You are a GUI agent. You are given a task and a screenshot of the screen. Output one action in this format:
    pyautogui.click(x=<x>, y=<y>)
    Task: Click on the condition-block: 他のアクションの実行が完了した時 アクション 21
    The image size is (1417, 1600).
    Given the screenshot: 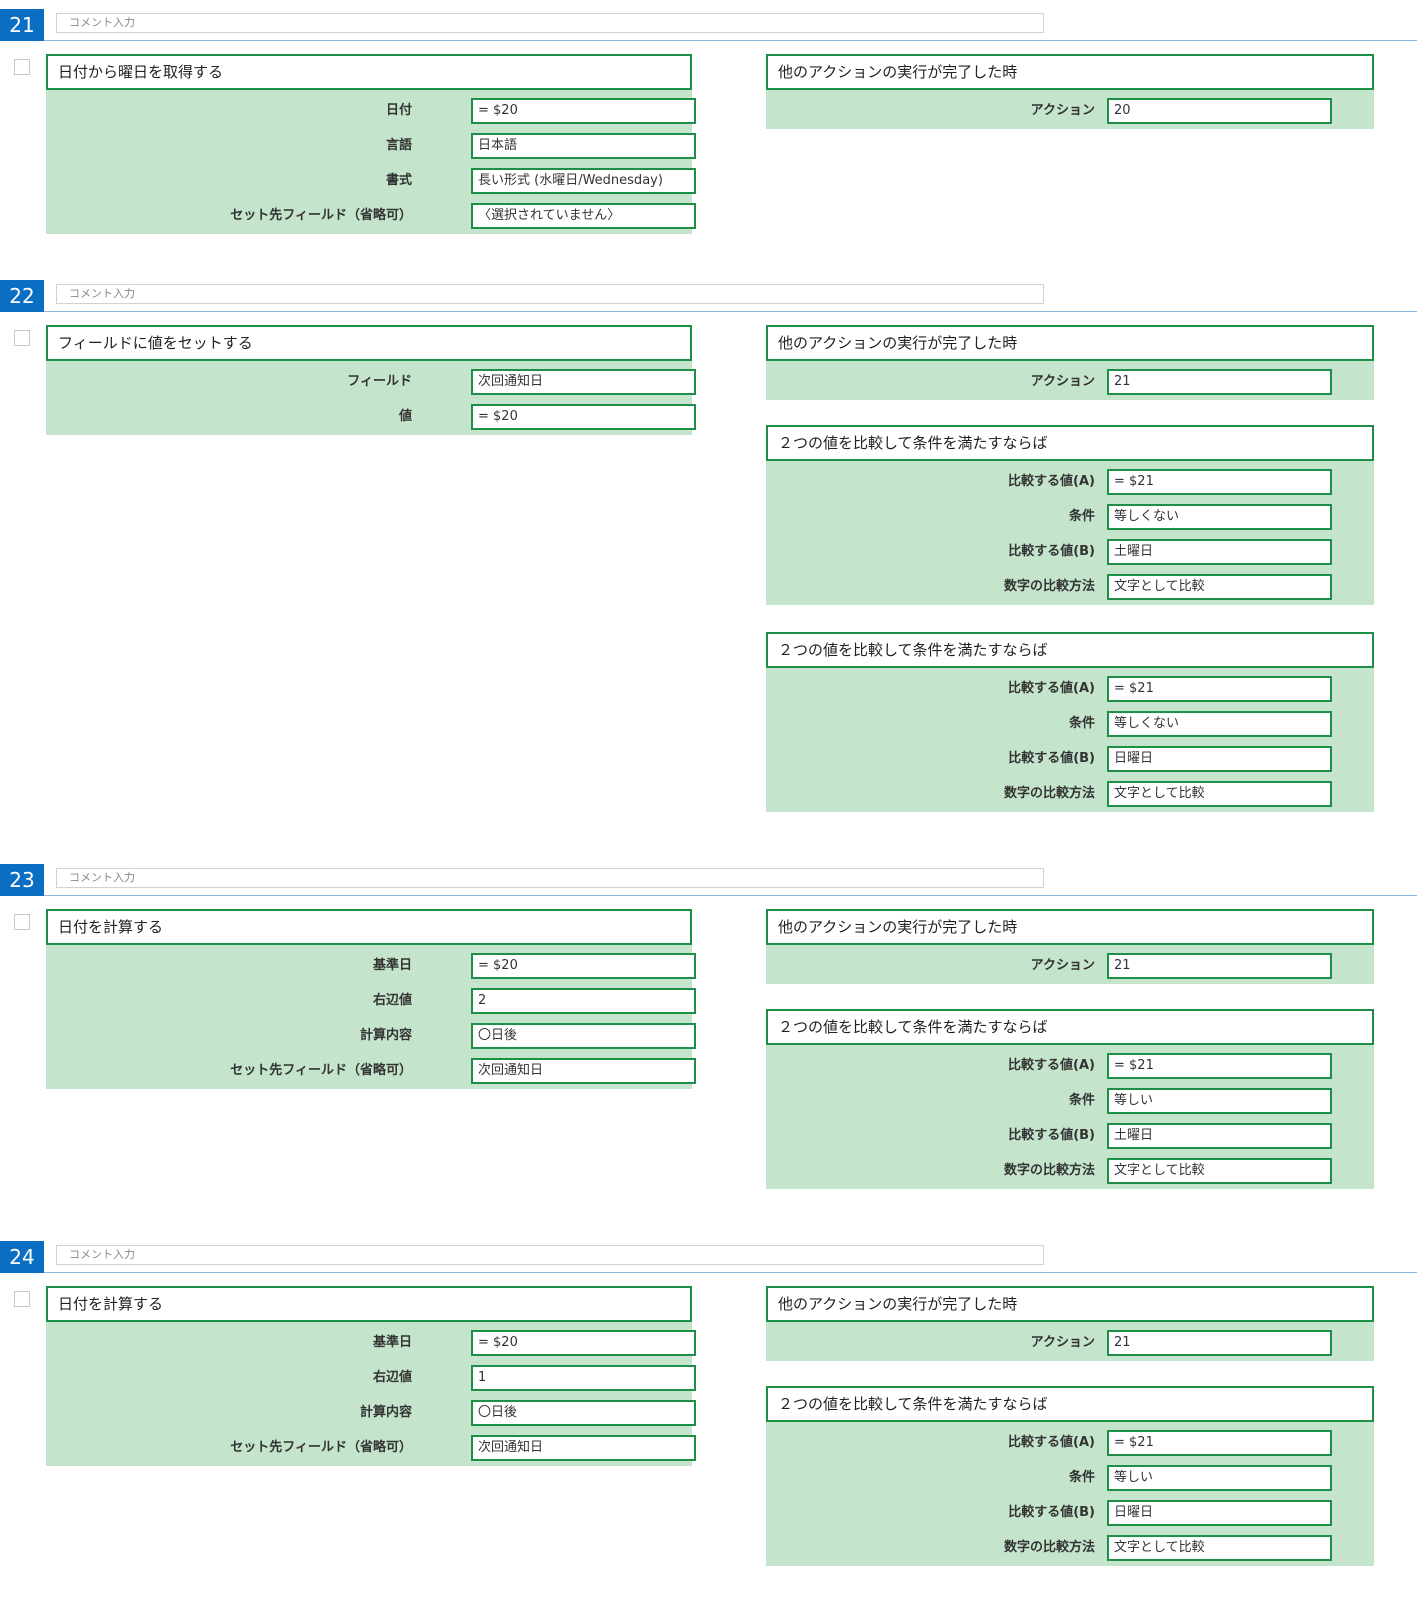 What is the action you would take?
    pyautogui.click(x=1070, y=362)
    